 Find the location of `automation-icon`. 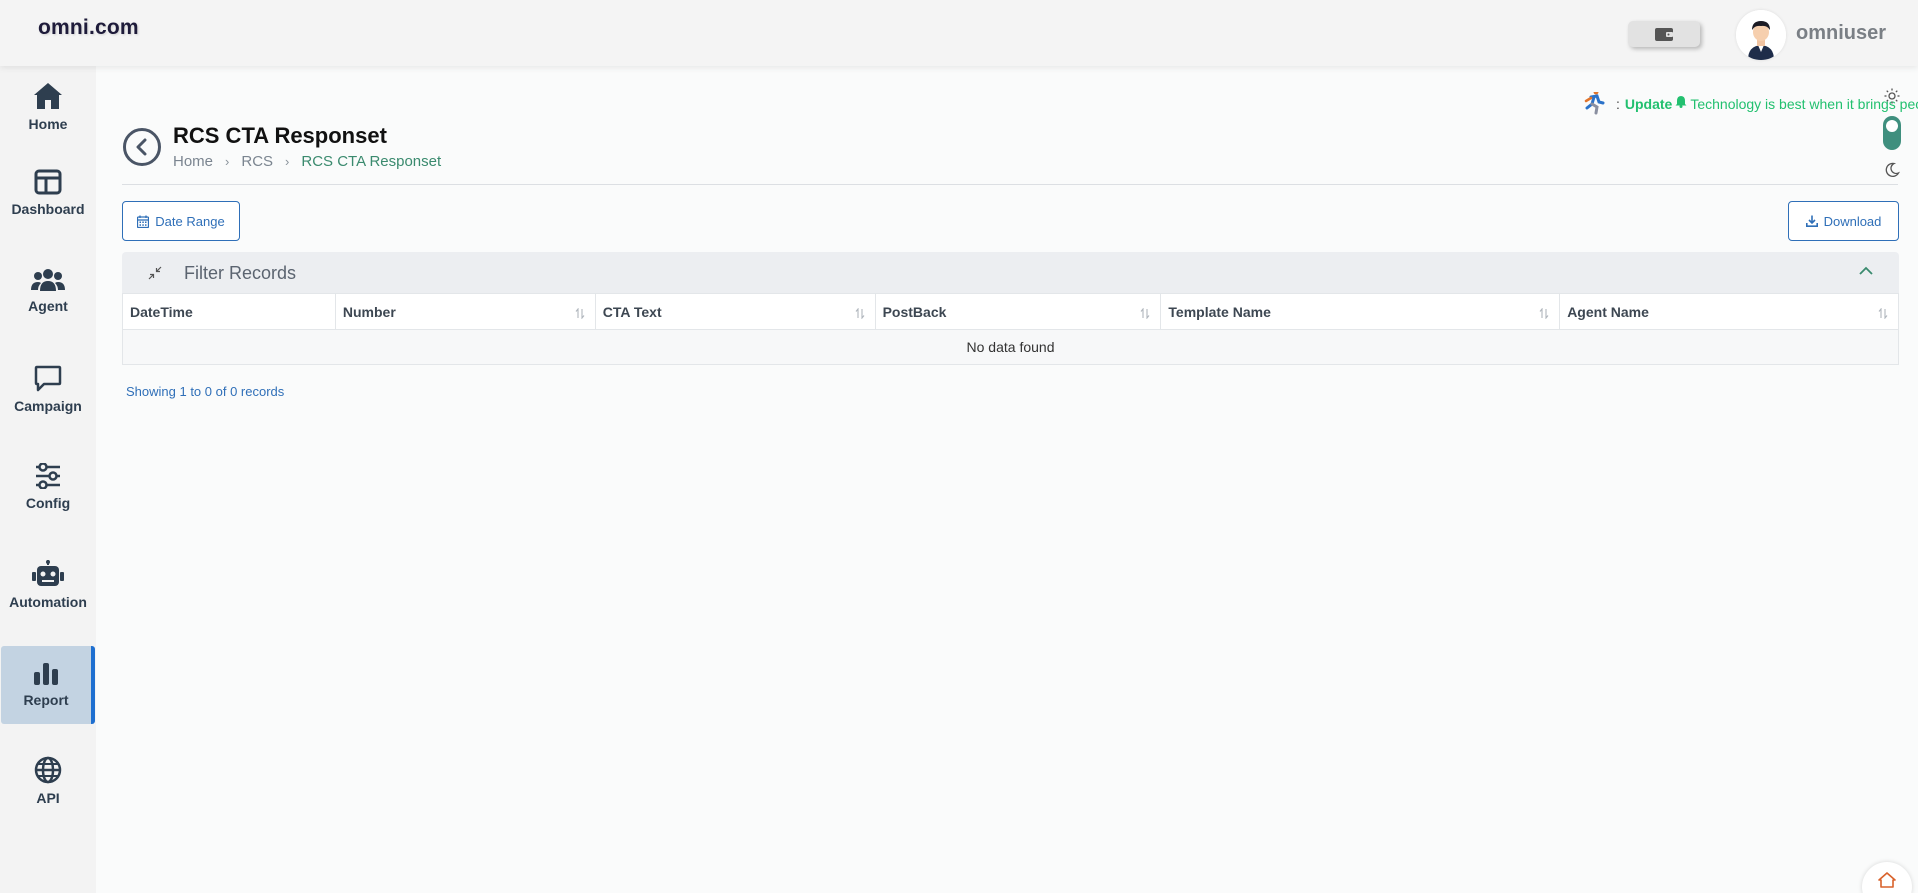

automation-icon is located at coordinates (48, 573).